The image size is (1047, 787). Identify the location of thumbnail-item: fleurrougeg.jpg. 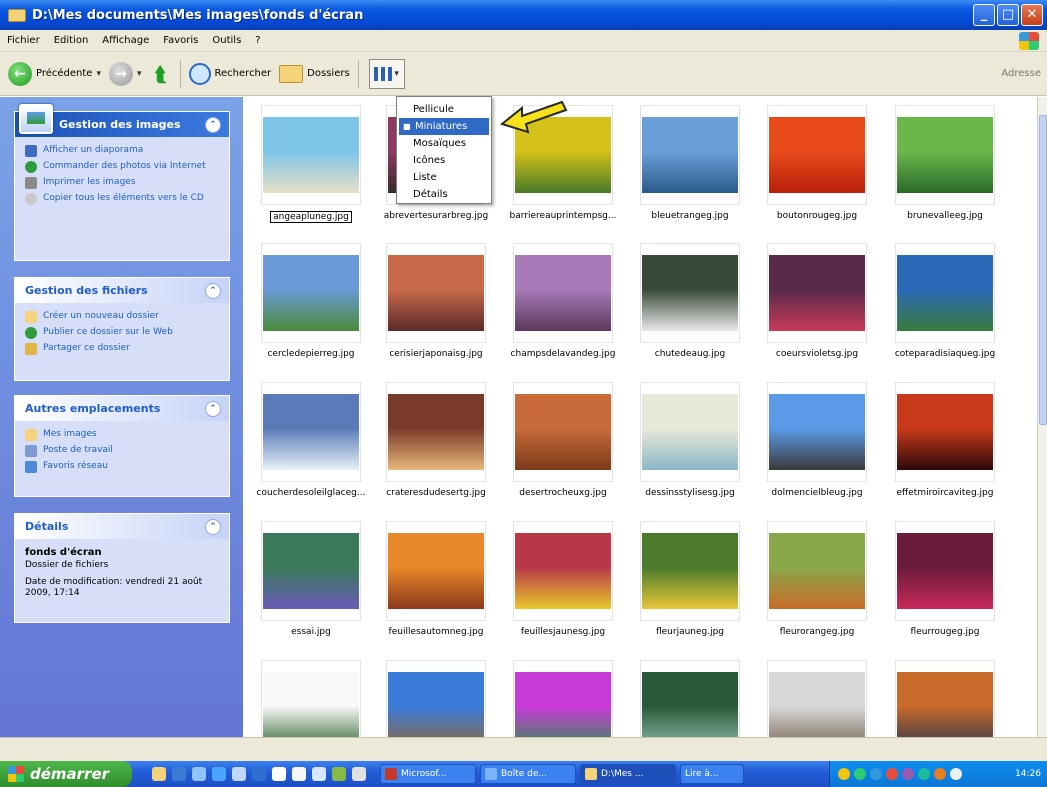
(945, 579).